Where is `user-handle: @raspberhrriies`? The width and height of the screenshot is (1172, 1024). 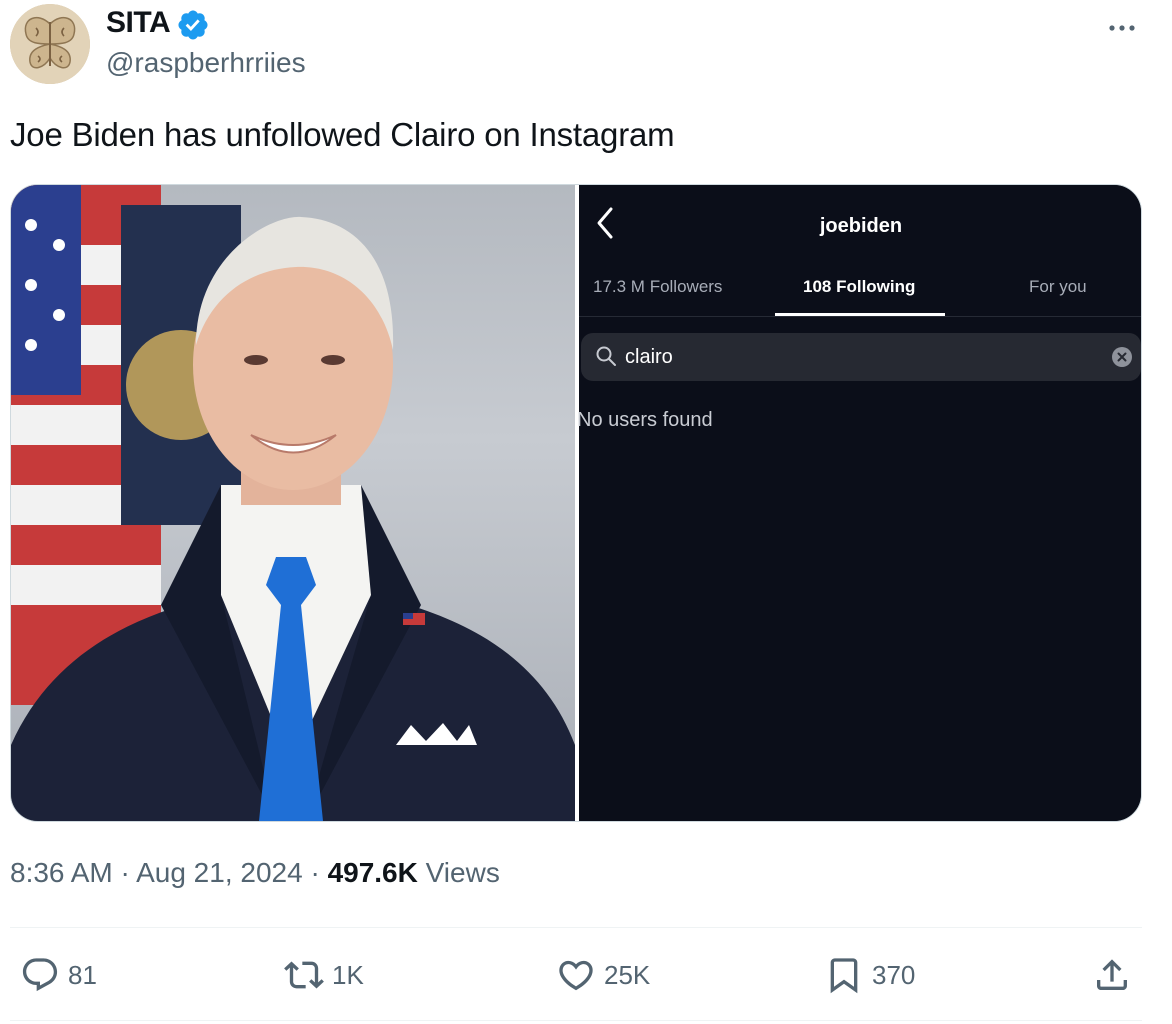
user-handle: @raspberhrriies is located at coordinates (206, 63).